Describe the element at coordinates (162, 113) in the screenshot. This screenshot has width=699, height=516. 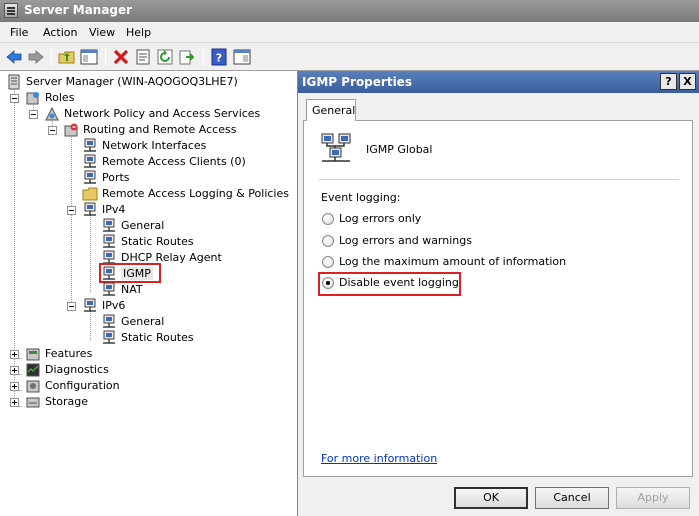
I see `tree-label: Network Policy and Access Services` at that location.